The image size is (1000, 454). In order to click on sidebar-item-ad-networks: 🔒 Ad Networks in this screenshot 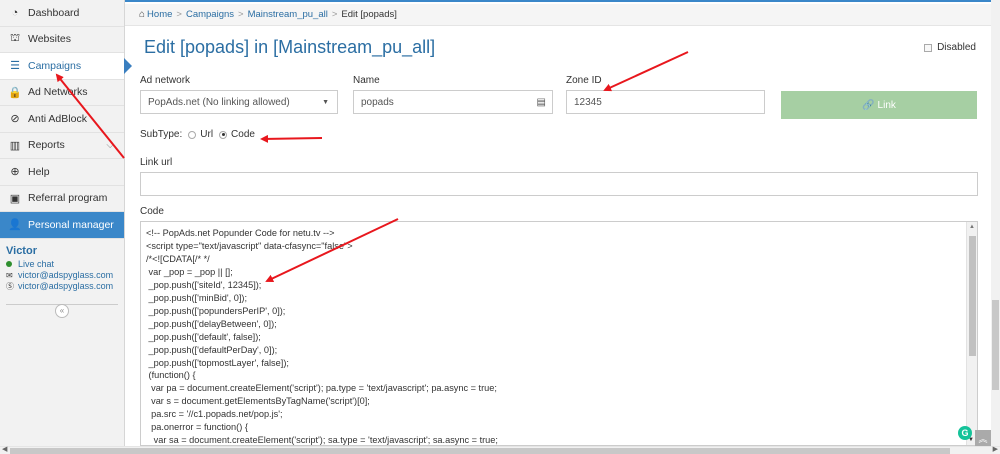, I will do `click(62, 93)`.